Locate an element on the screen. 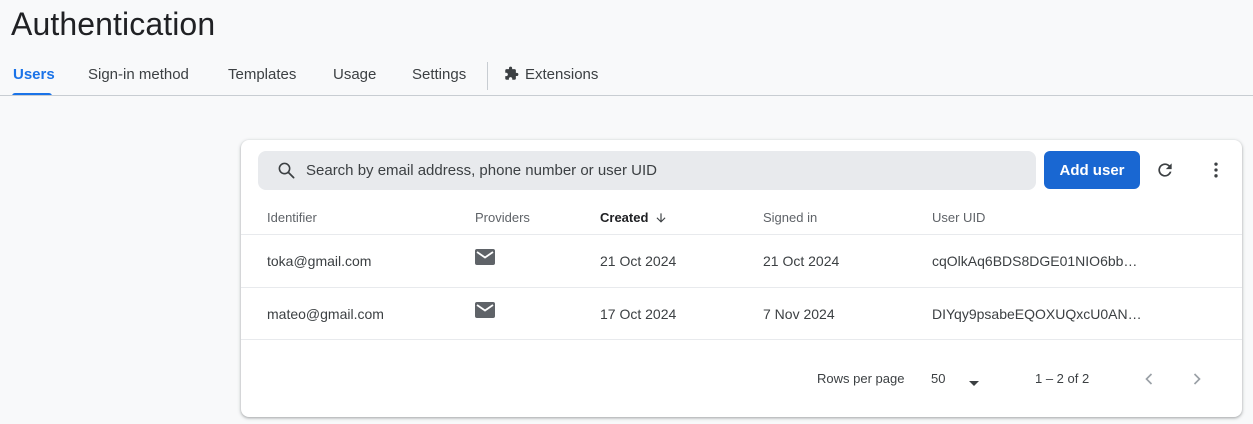 The width and height of the screenshot is (1253, 424). column-header-identifier: Identifier is located at coordinates (292, 217).